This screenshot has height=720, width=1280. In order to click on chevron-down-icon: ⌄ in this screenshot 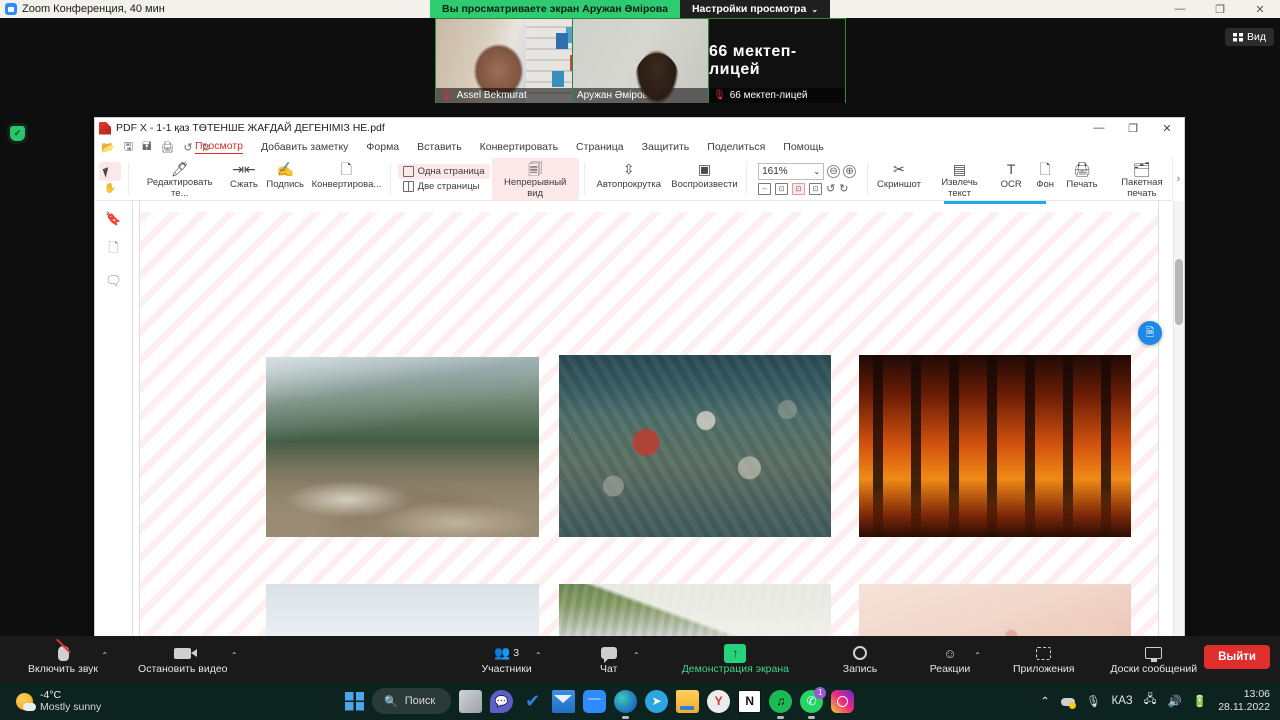, I will do `click(815, 9)`.